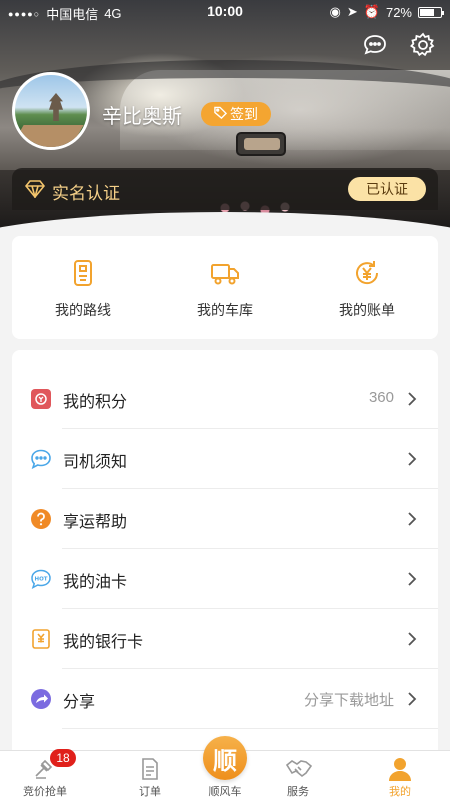 The width and height of the screenshot is (450, 800). I want to click on tab-profile: 我的, so click(400, 775).